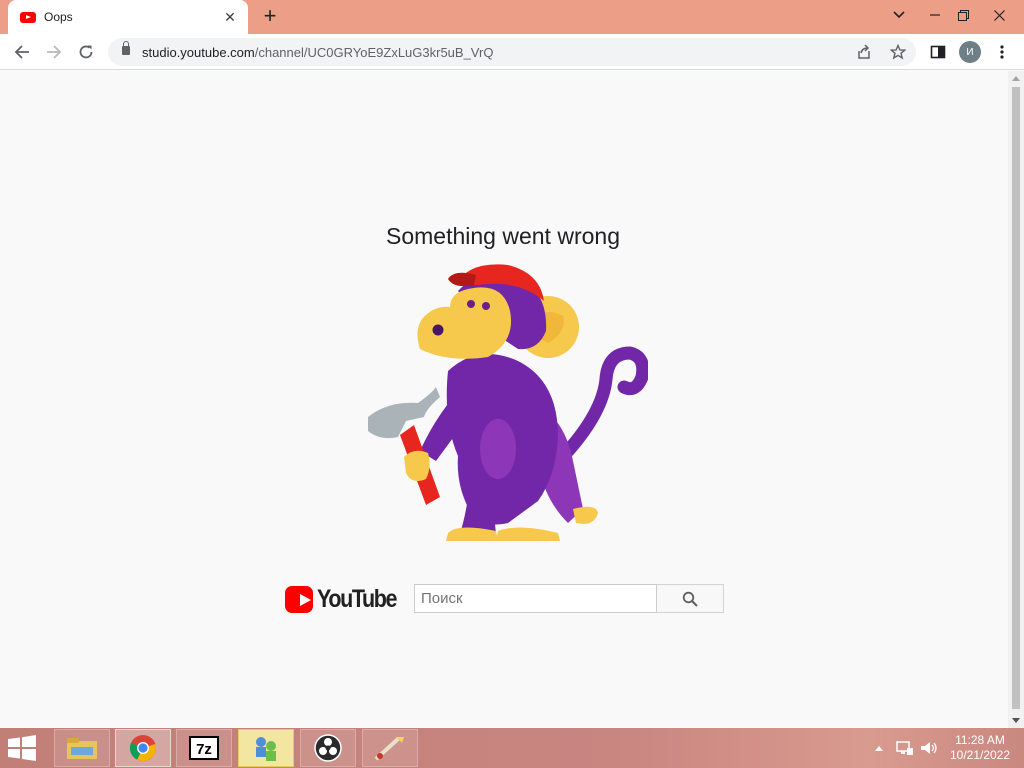  I want to click on reload-icon, so click(86, 52).